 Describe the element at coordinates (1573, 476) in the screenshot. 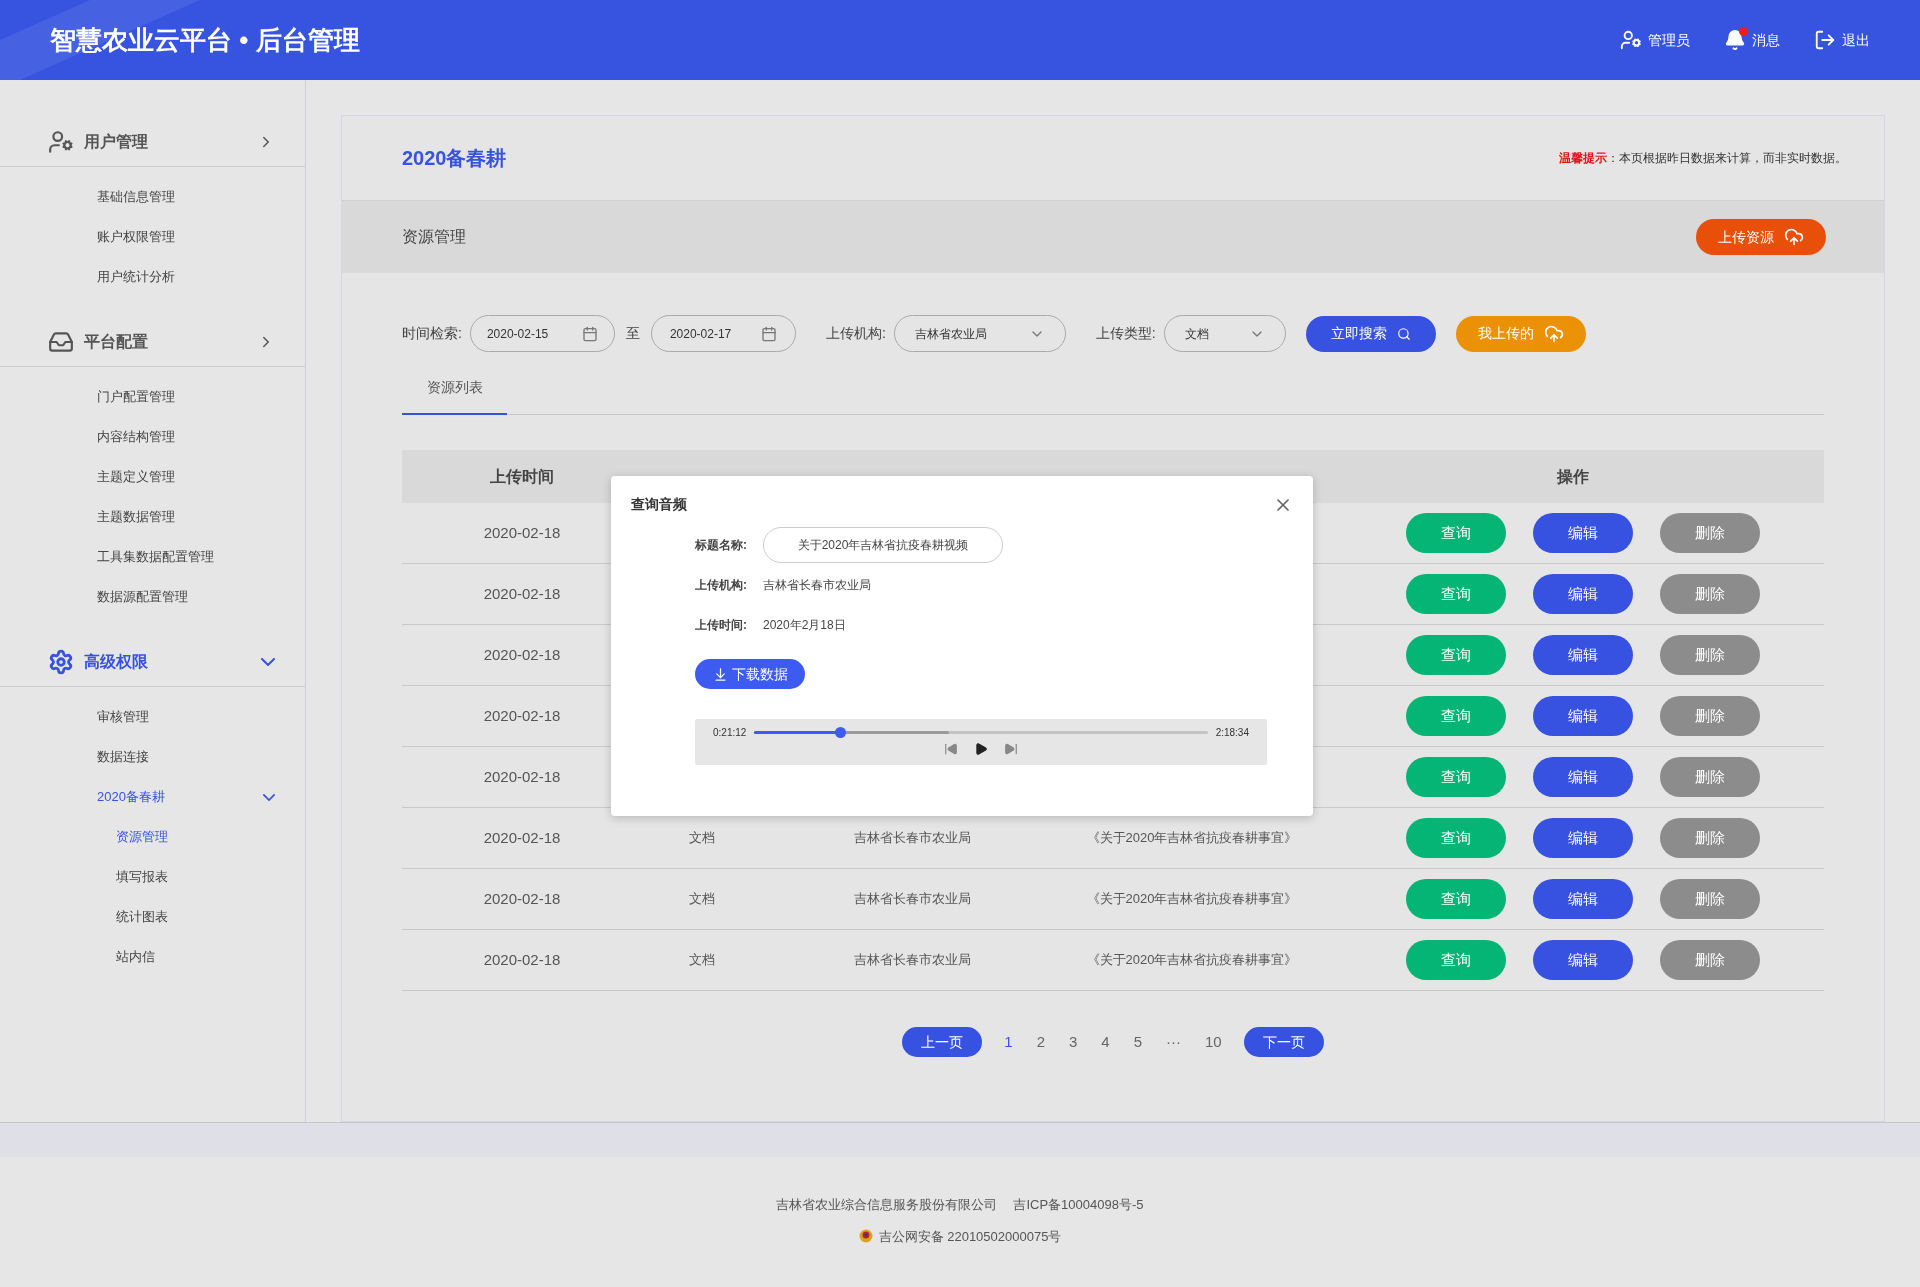

I see `column-header: 操作` at that location.